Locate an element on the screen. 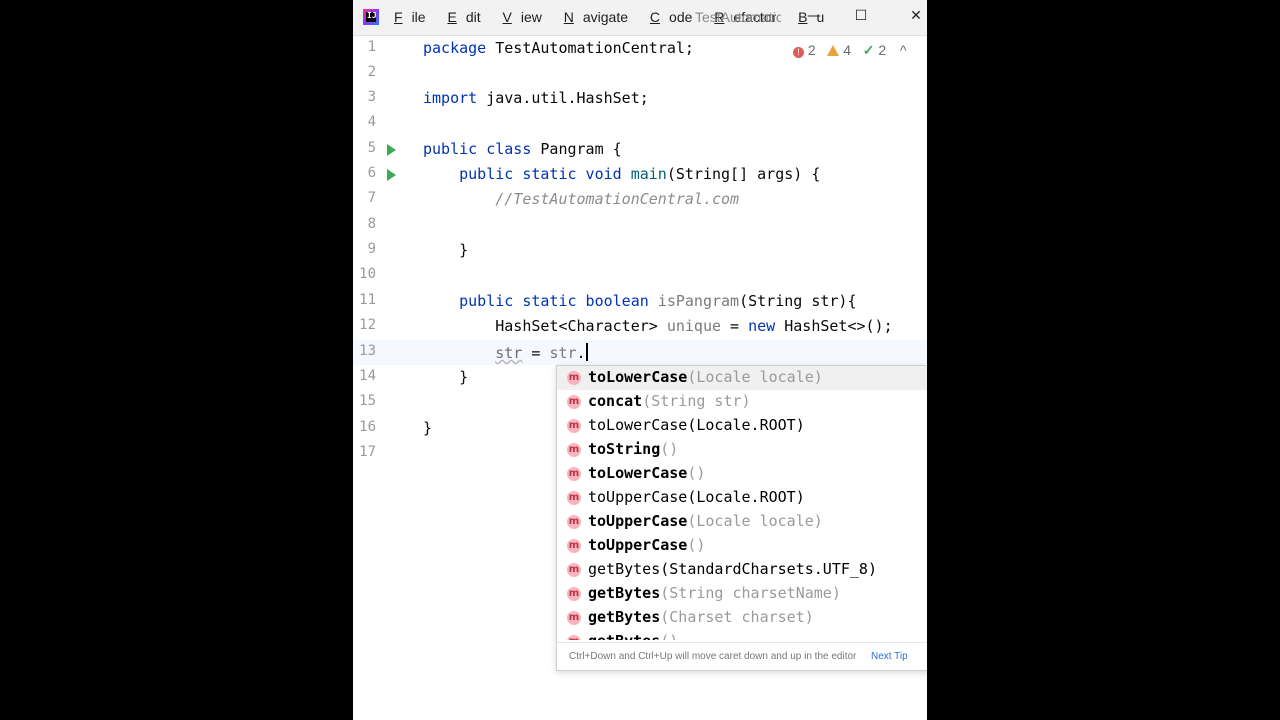 This screenshot has width=1280, height=720. line-number: 17 is located at coordinates (367, 452).